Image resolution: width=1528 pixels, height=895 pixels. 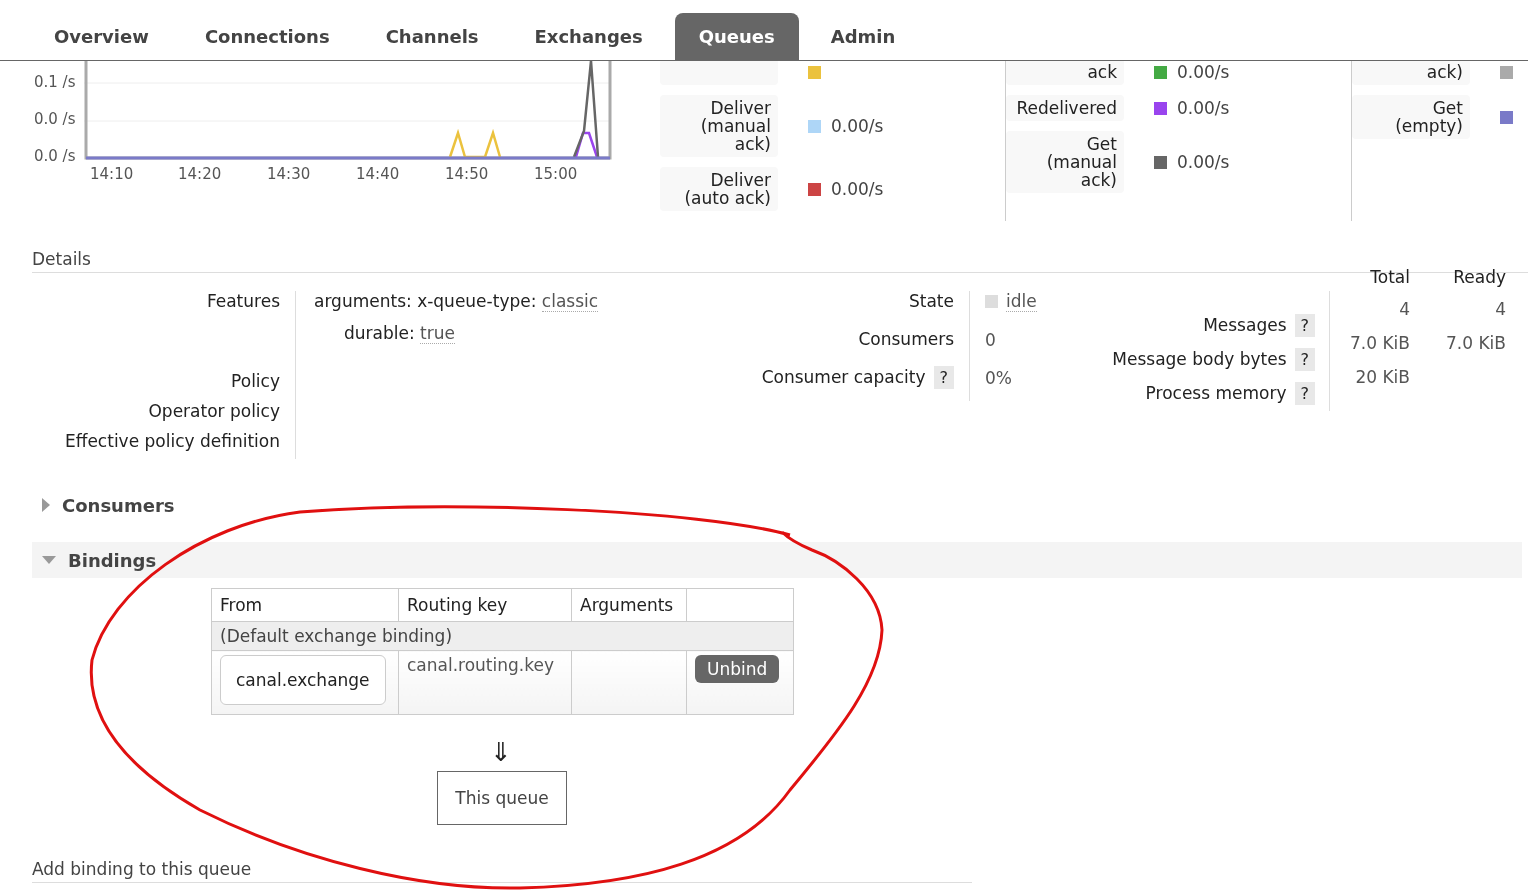 I want to click on stat-label: Messages, so click(x=1245, y=325).